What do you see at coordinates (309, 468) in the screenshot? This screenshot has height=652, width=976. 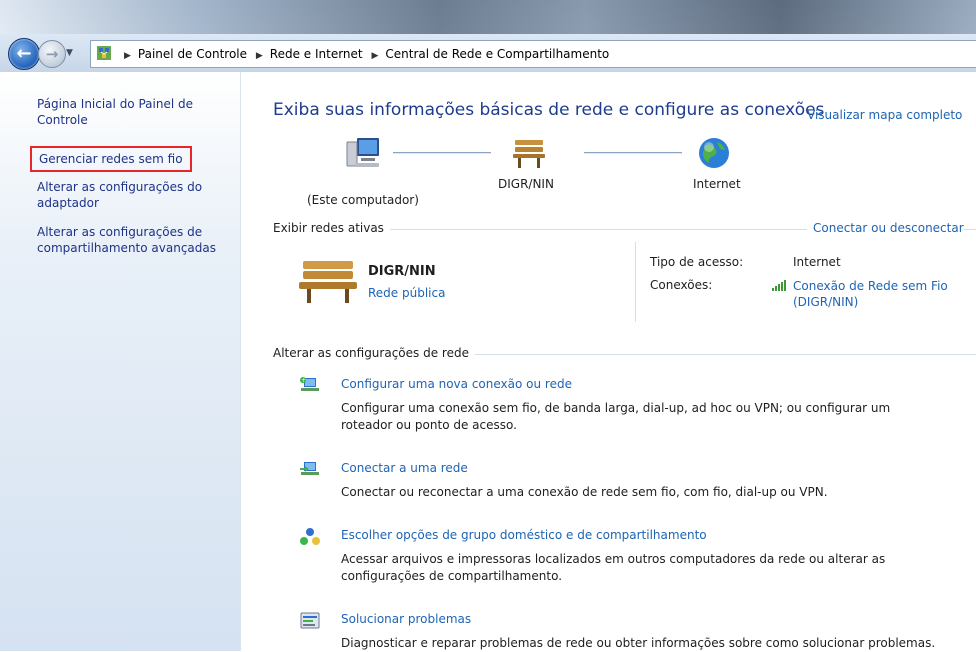 I see `connect-network-icon` at bounding box center [309, 468].